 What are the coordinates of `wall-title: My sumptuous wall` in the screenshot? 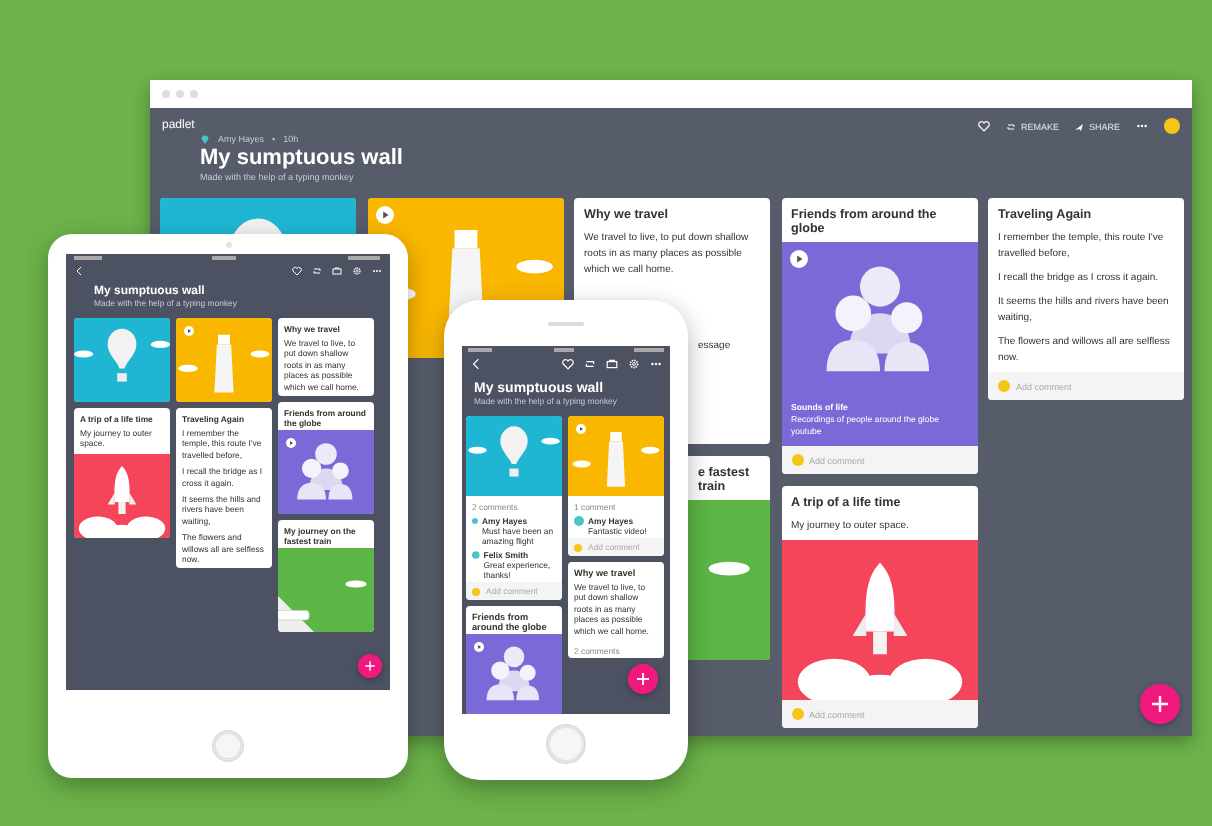 It's located at (301, 158).